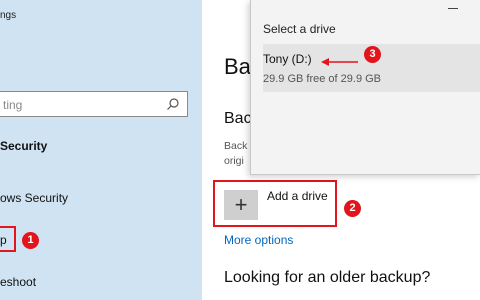 The height and width of the screenshot is (300, 480). Describe the element at coordinates (30, 240) in the screenshot. I see `step-badge-1: 1` at that location.